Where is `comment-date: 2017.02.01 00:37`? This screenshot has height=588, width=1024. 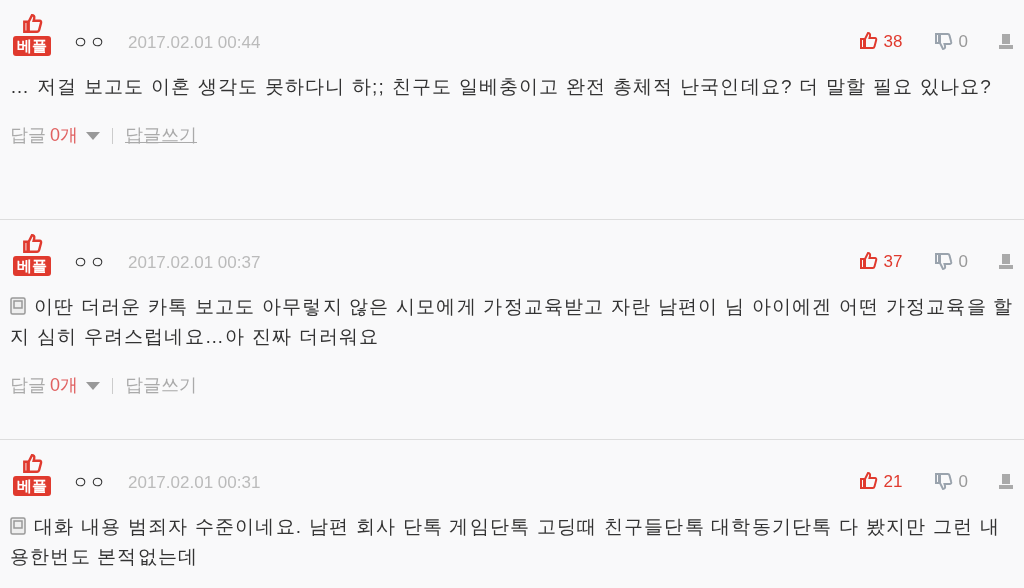
comment-date: 2017.02.01 00:37 is located at coordinates (194, 263).